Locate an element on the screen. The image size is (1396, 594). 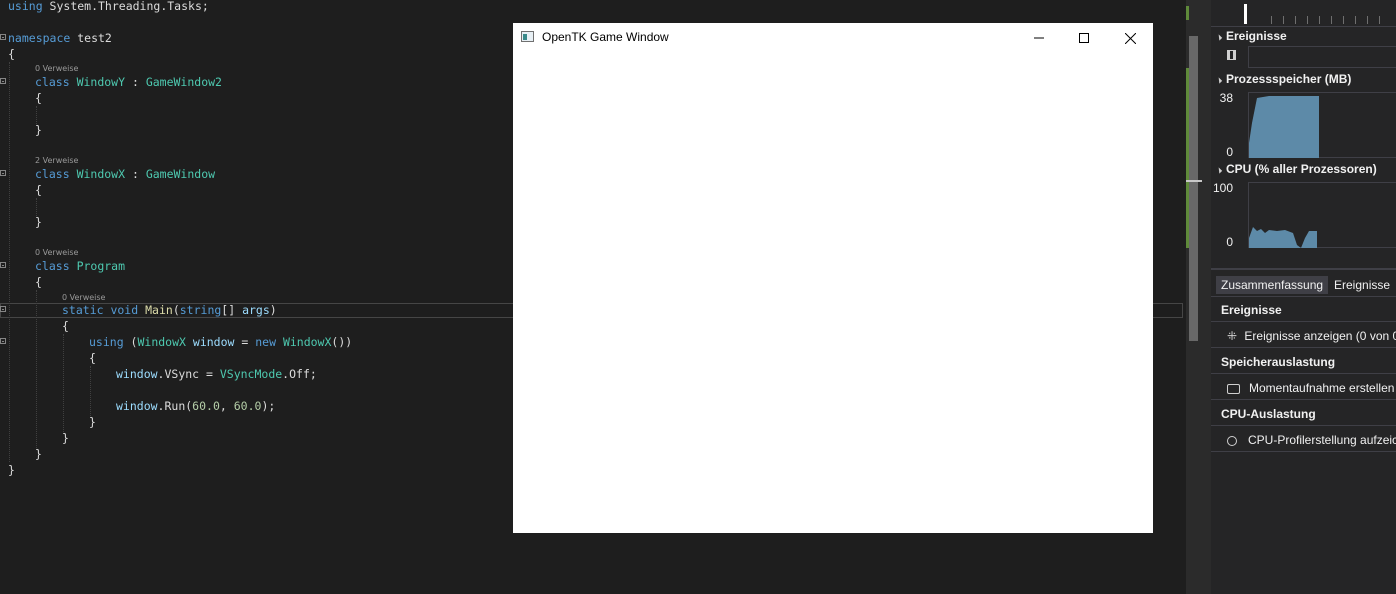
events-icon: ⁜ is located at coordinates (1232, 336).